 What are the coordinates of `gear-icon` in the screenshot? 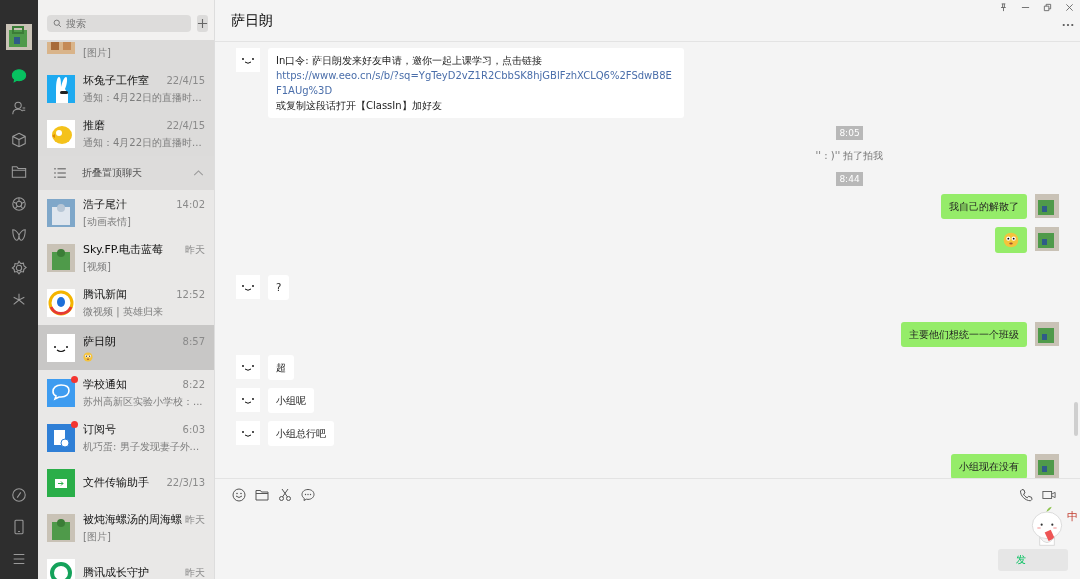 It's located at (19, 268).